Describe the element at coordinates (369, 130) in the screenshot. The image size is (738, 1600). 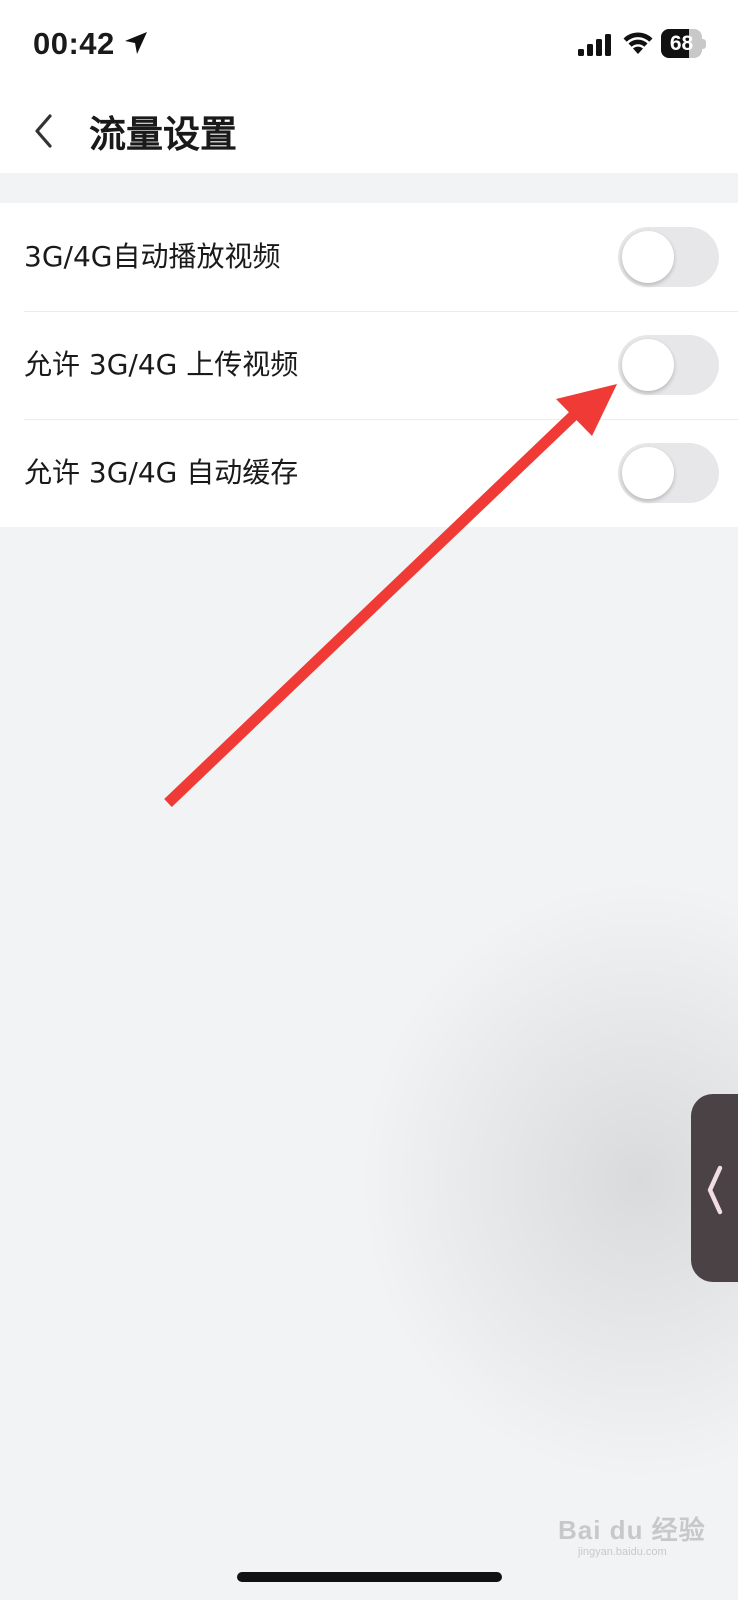
I see `nav-header: 流量设置` at that location.